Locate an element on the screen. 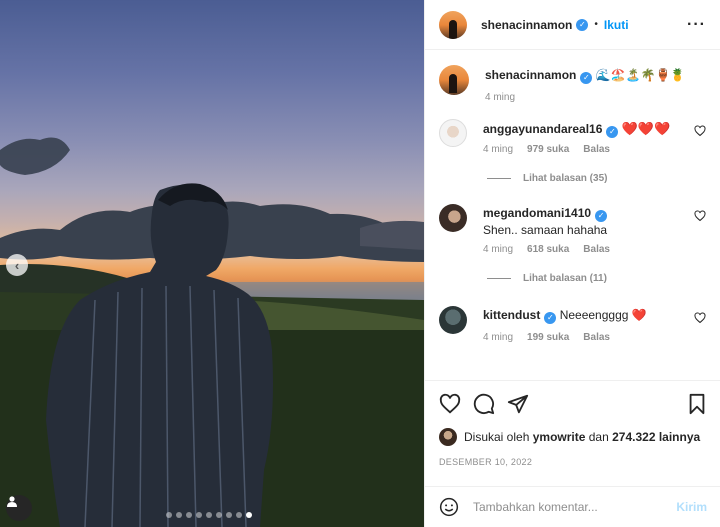  comment-likes: 199 suka is located at coordinates (548, 337).